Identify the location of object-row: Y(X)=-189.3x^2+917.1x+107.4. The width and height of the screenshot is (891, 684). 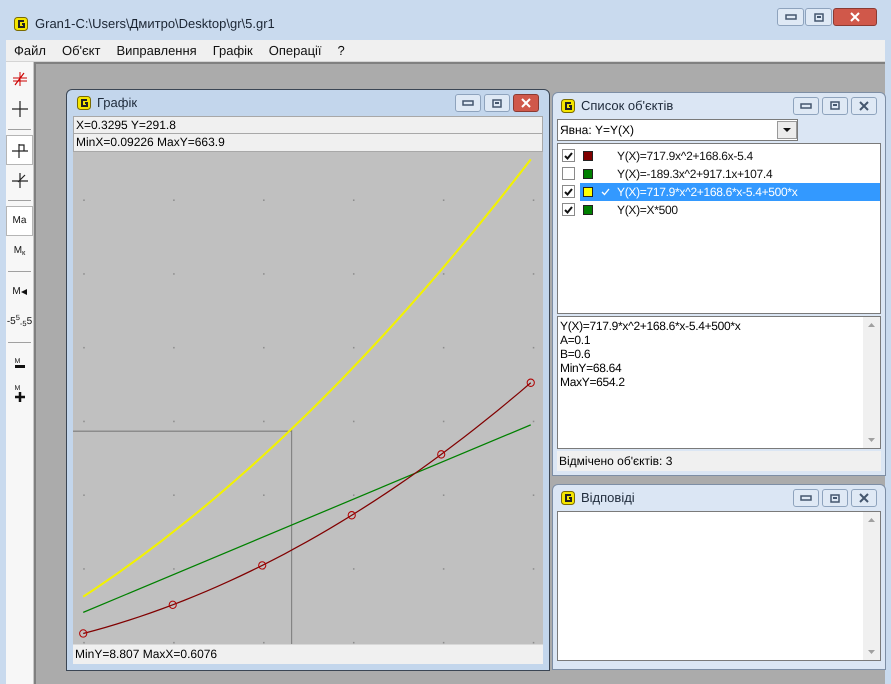
(719, 173).